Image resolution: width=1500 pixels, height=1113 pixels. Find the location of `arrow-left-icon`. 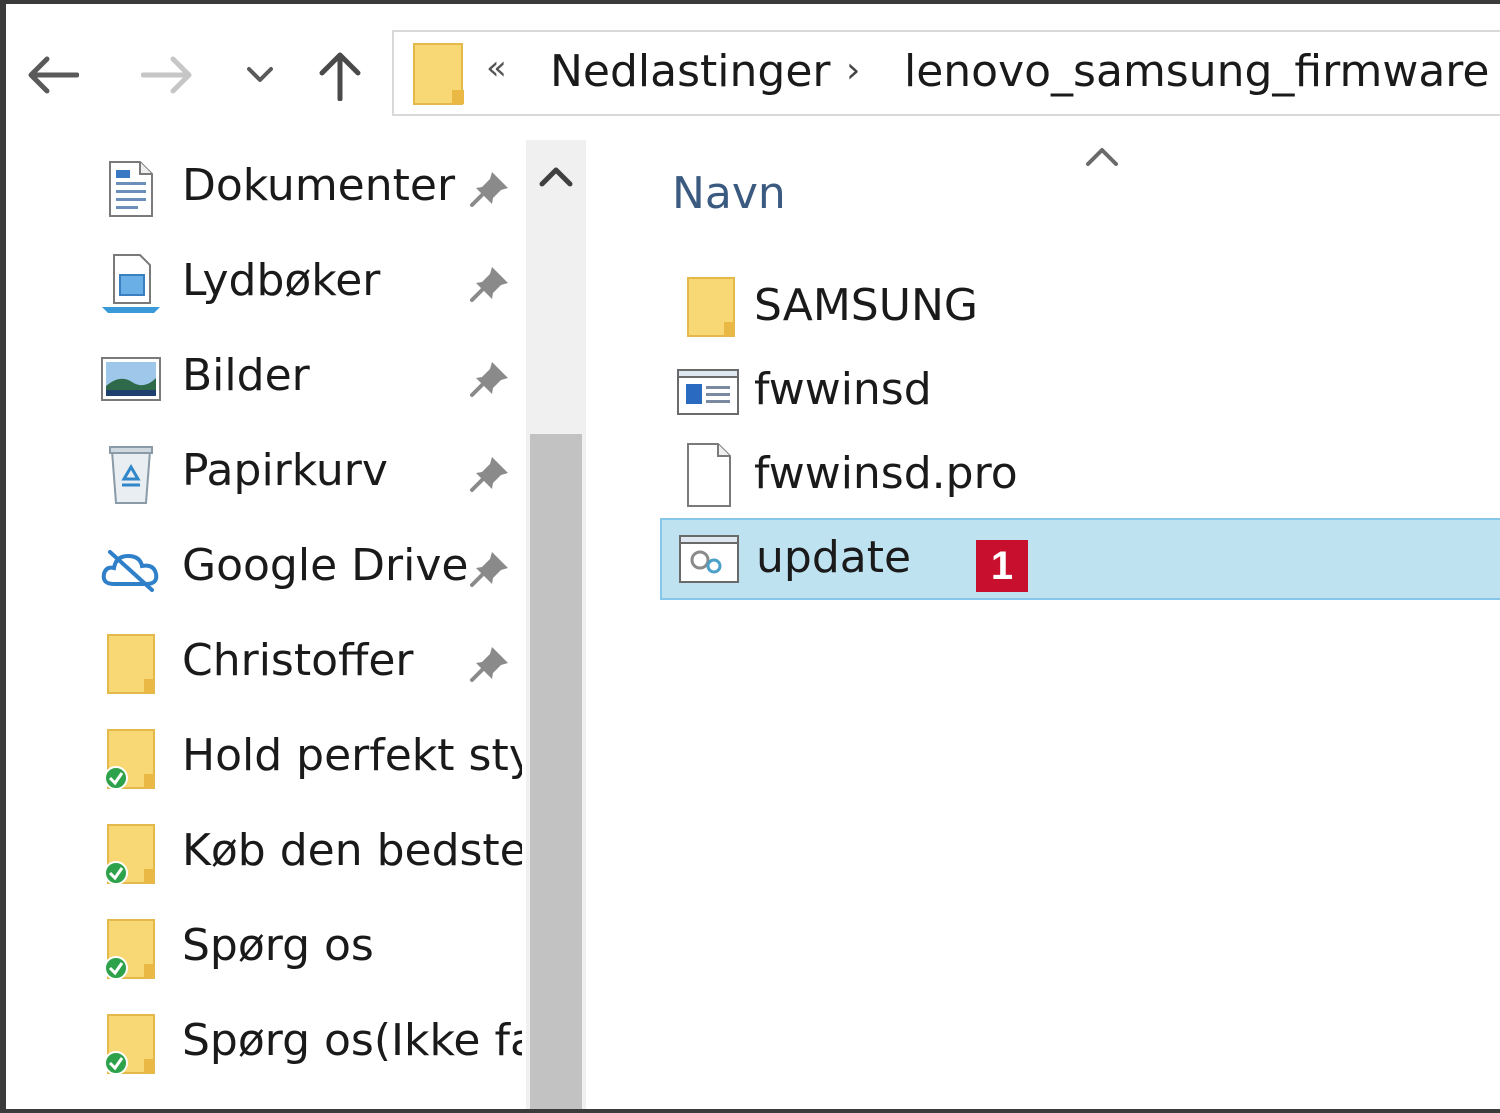

arrow-left-icon is located at coordinates (53, 75).